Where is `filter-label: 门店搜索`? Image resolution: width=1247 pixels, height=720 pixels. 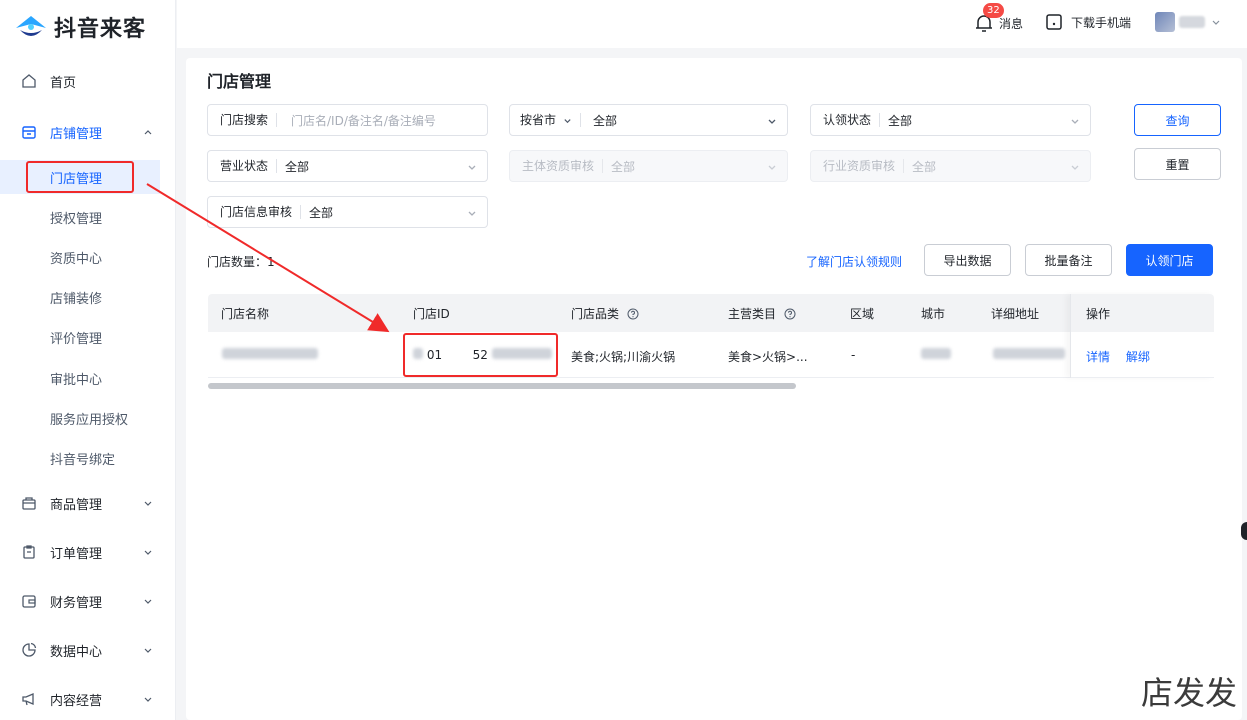 filter-label: 门店搜索 is located at coordinates (249, 120).